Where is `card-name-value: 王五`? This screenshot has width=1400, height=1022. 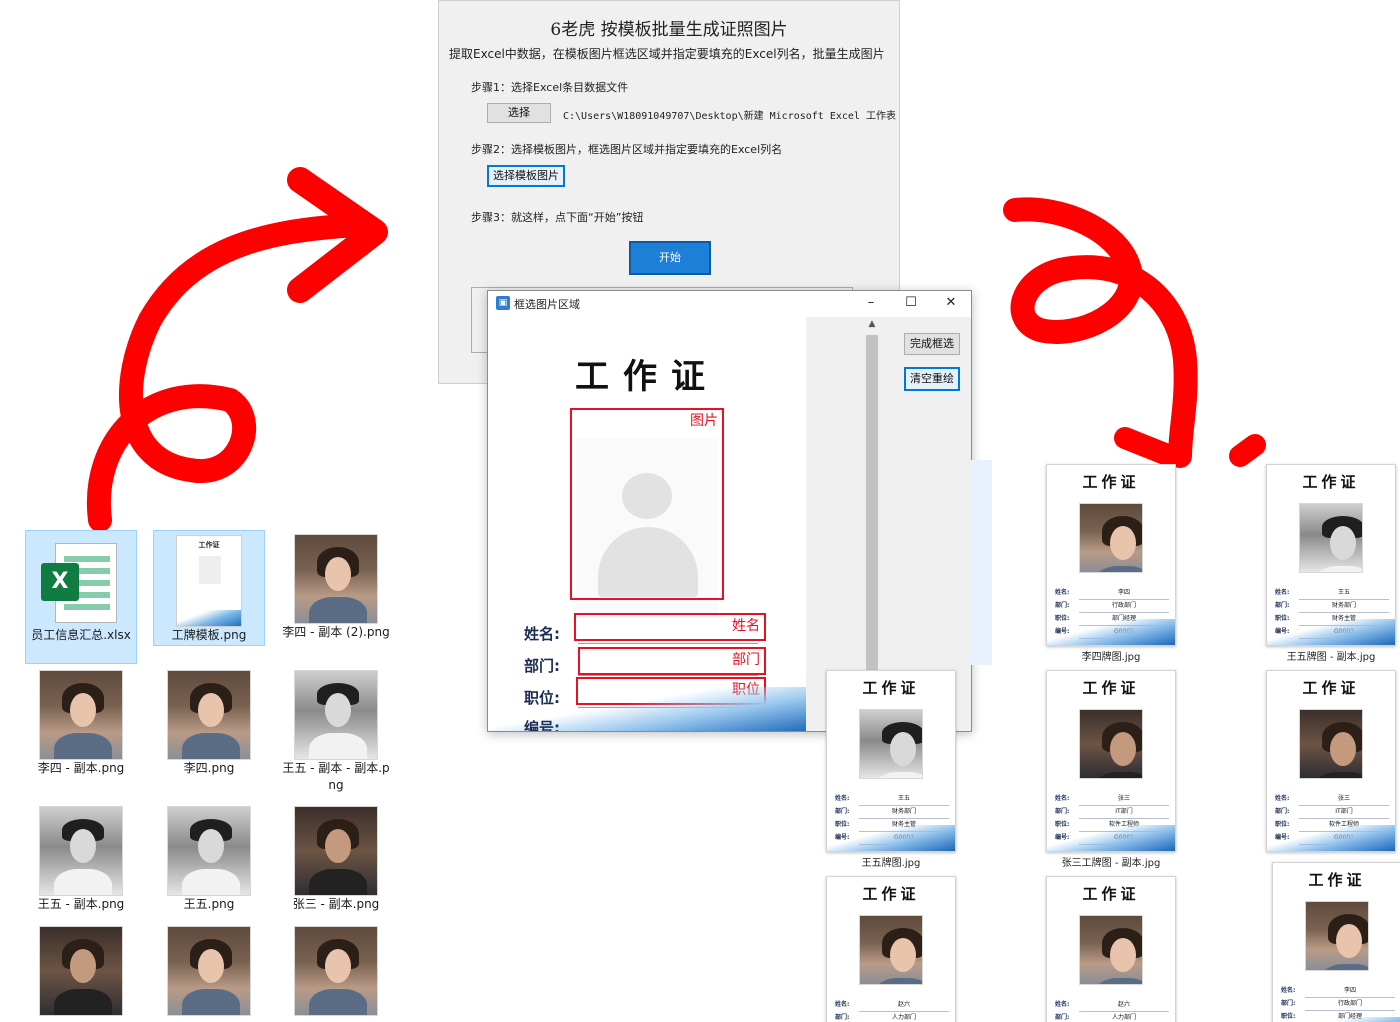 card-name-value: 王五 is located at coordinates (904, 799).